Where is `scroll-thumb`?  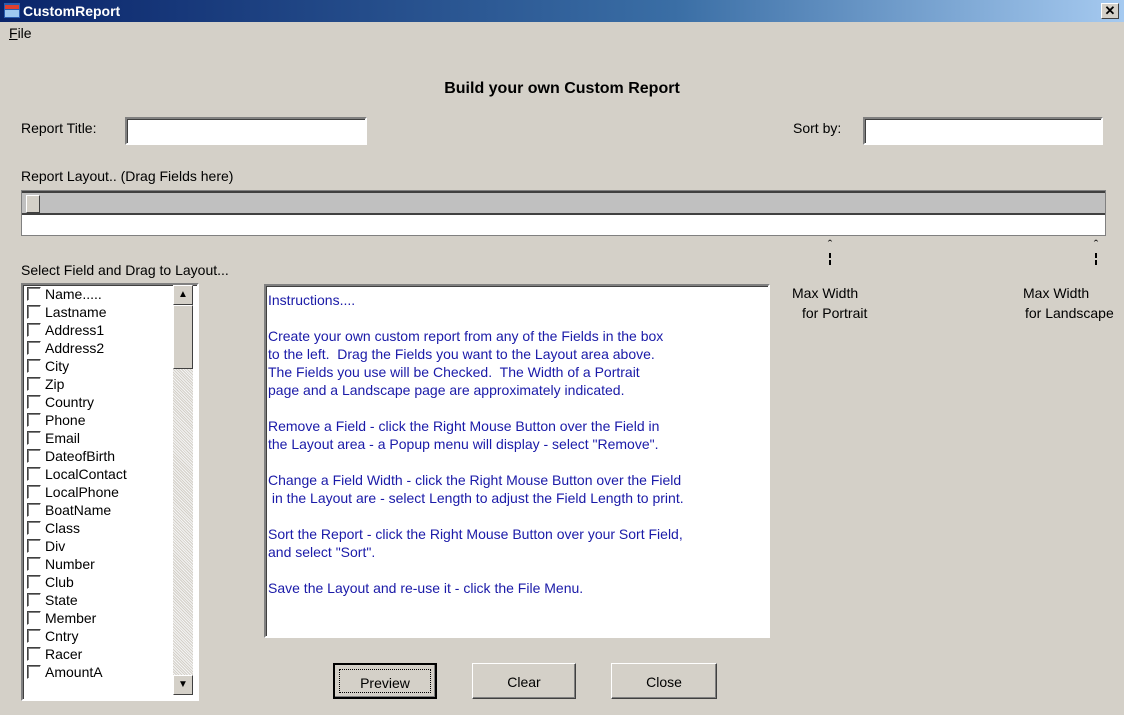 scroll-thumb is located at coordinates (183, 337).